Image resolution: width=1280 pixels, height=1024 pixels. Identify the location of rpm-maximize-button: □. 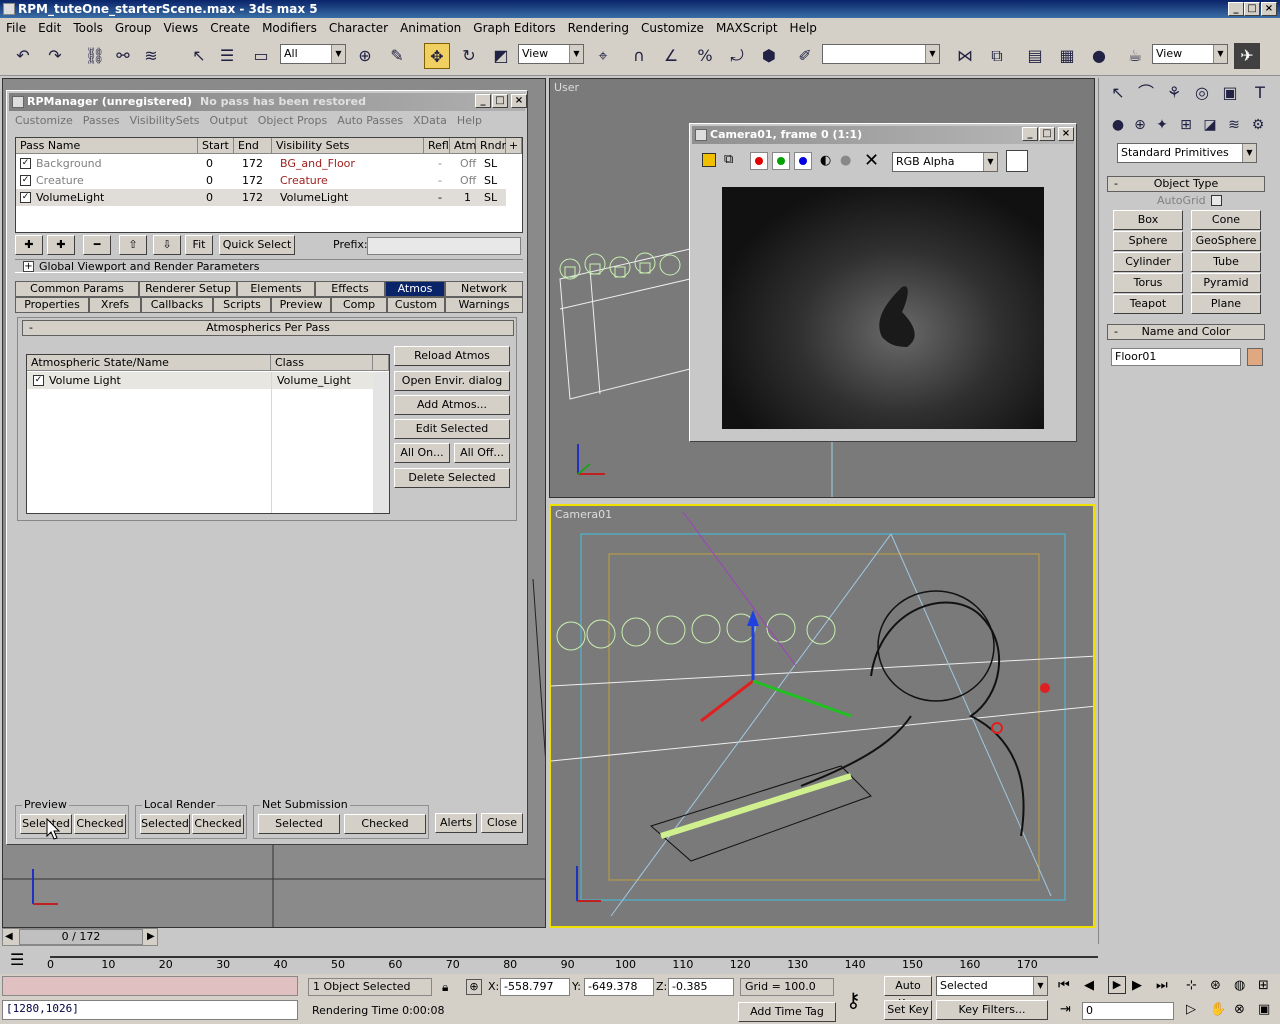
(500, 101).